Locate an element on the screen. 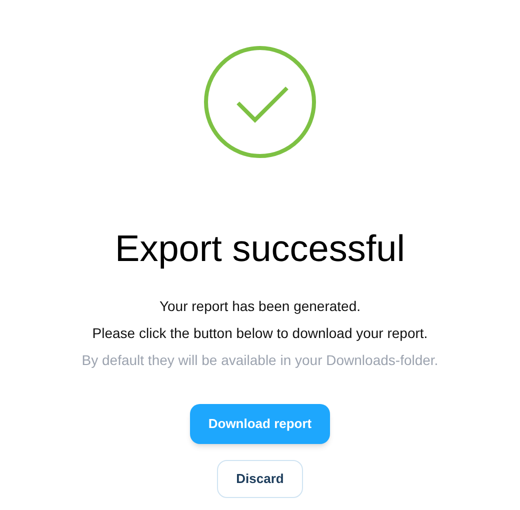 This screenshot has width=520, height=510. checkmark-circle-icon is located at coordinates (260, 102).